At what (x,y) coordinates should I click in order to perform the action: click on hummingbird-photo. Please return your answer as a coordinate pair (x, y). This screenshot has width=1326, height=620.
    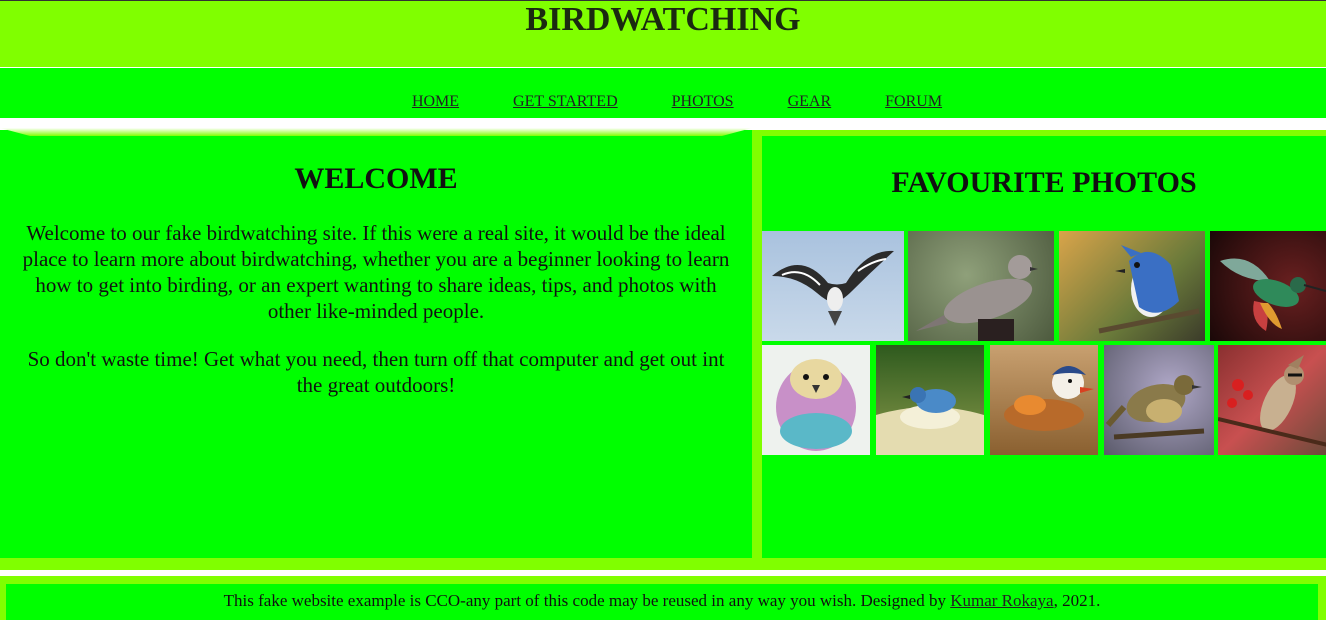
    Looking at the image, I should click on (1268, 286).